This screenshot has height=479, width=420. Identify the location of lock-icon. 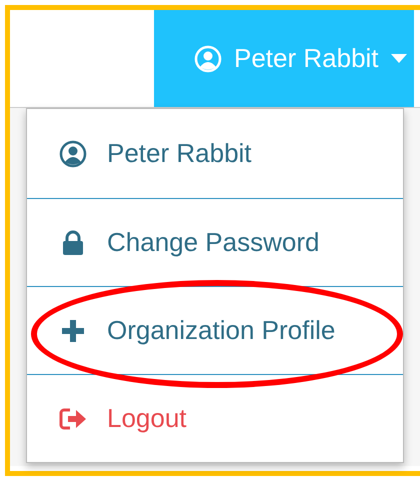
(73, 243).